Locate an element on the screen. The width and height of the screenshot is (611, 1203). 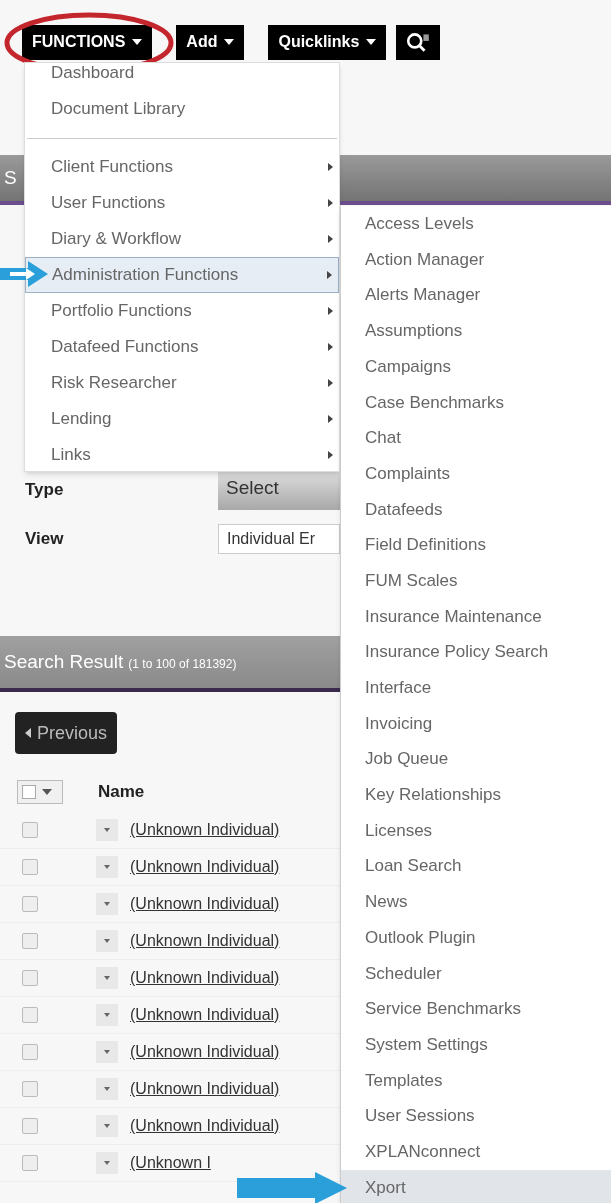
menu-item: Invoicing is located at coordinates (476, 723).